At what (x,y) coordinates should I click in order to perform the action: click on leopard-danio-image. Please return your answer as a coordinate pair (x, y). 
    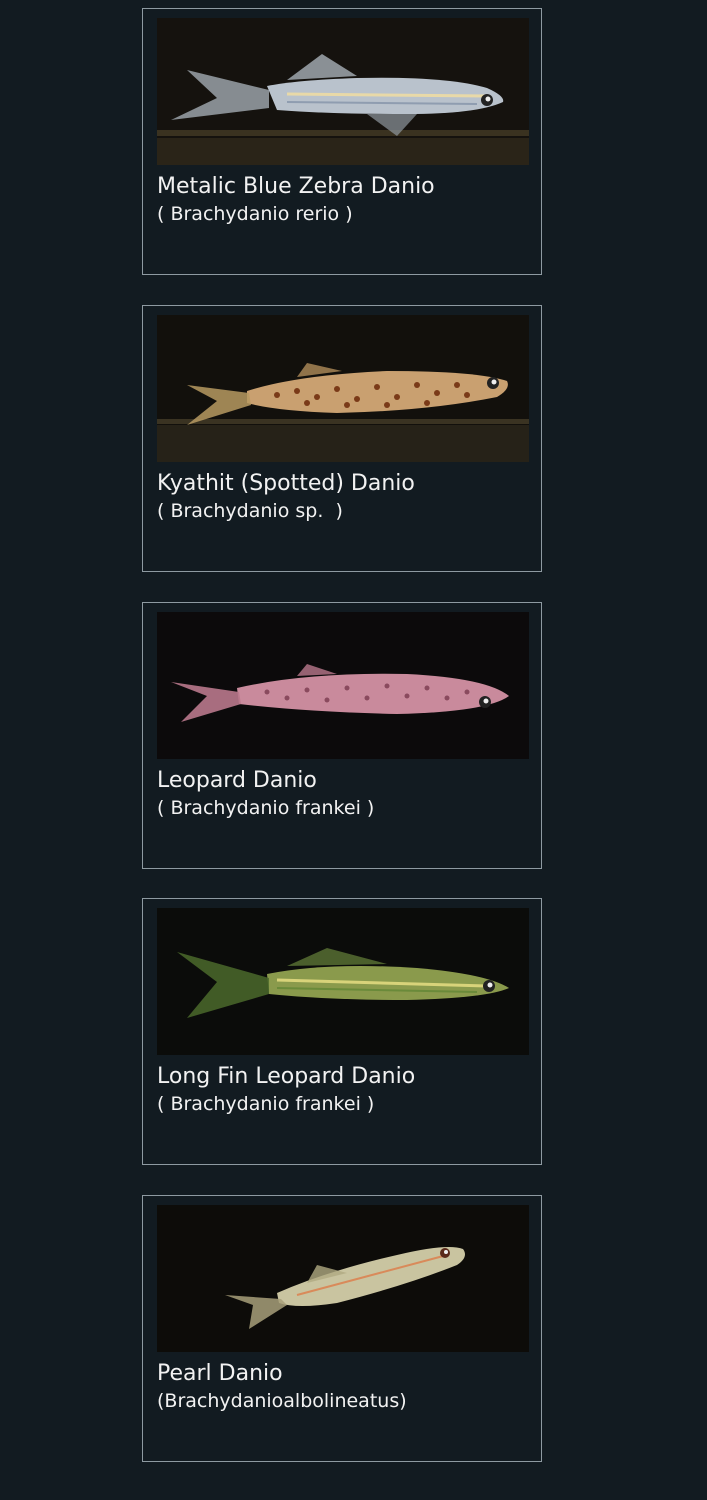
    Looking at the image, I should click on (343, 685).